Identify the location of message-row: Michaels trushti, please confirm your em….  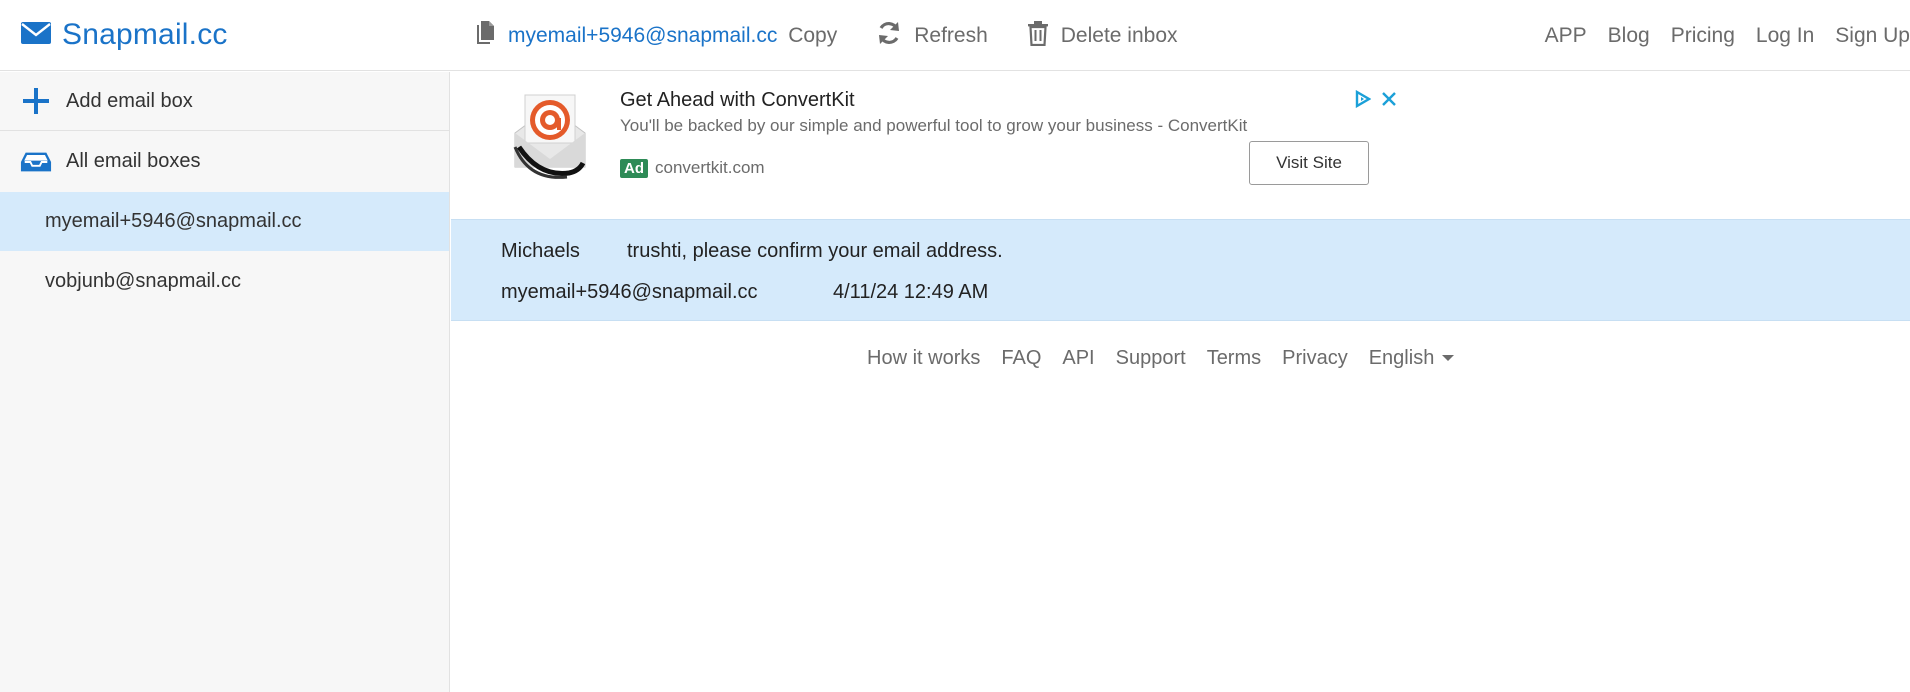
(1180, 270).